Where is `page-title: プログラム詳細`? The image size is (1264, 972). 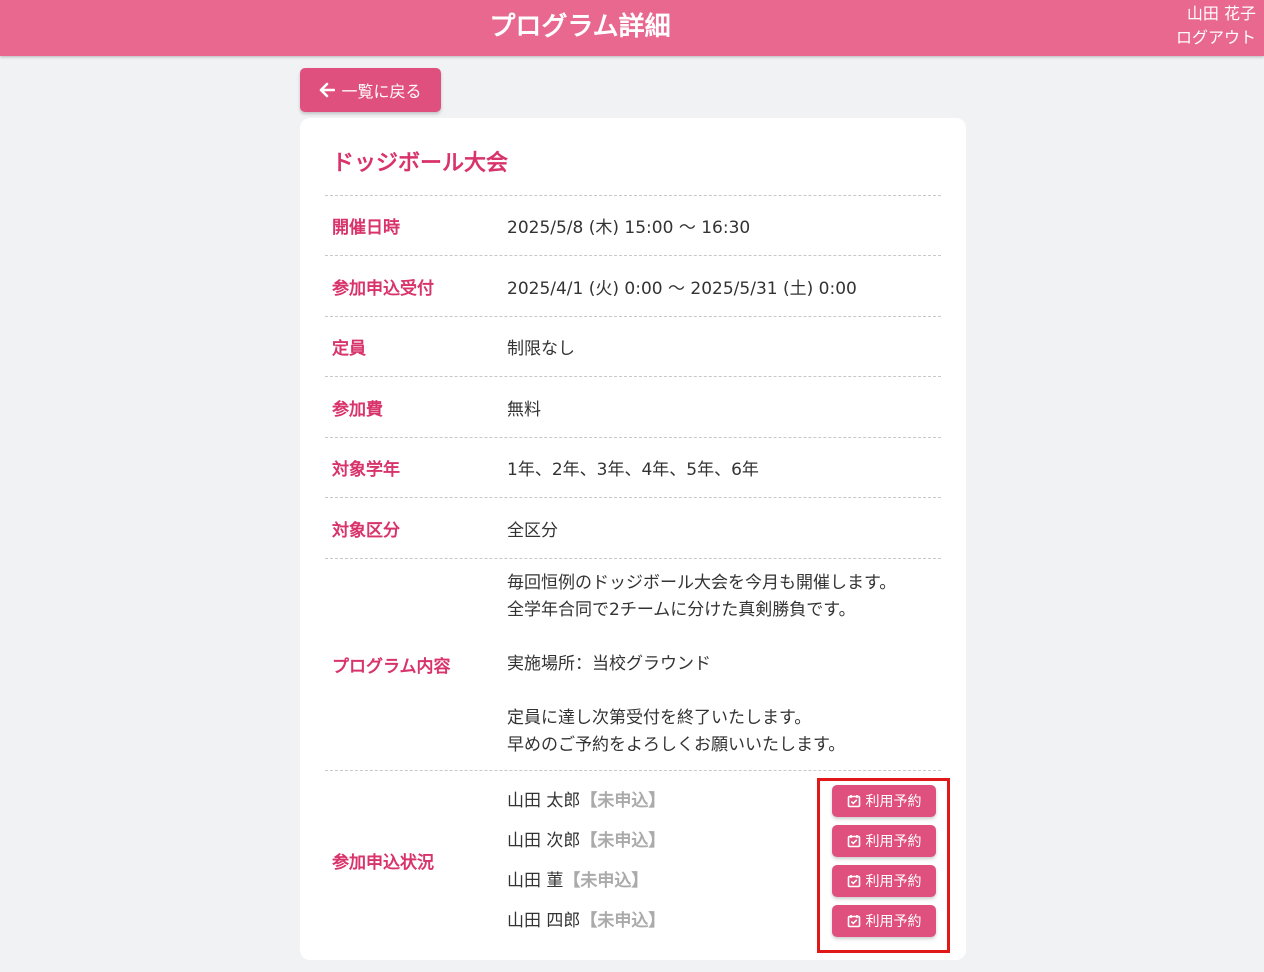 page-title: プログラム詳細 is located at coordinates (580, 27).